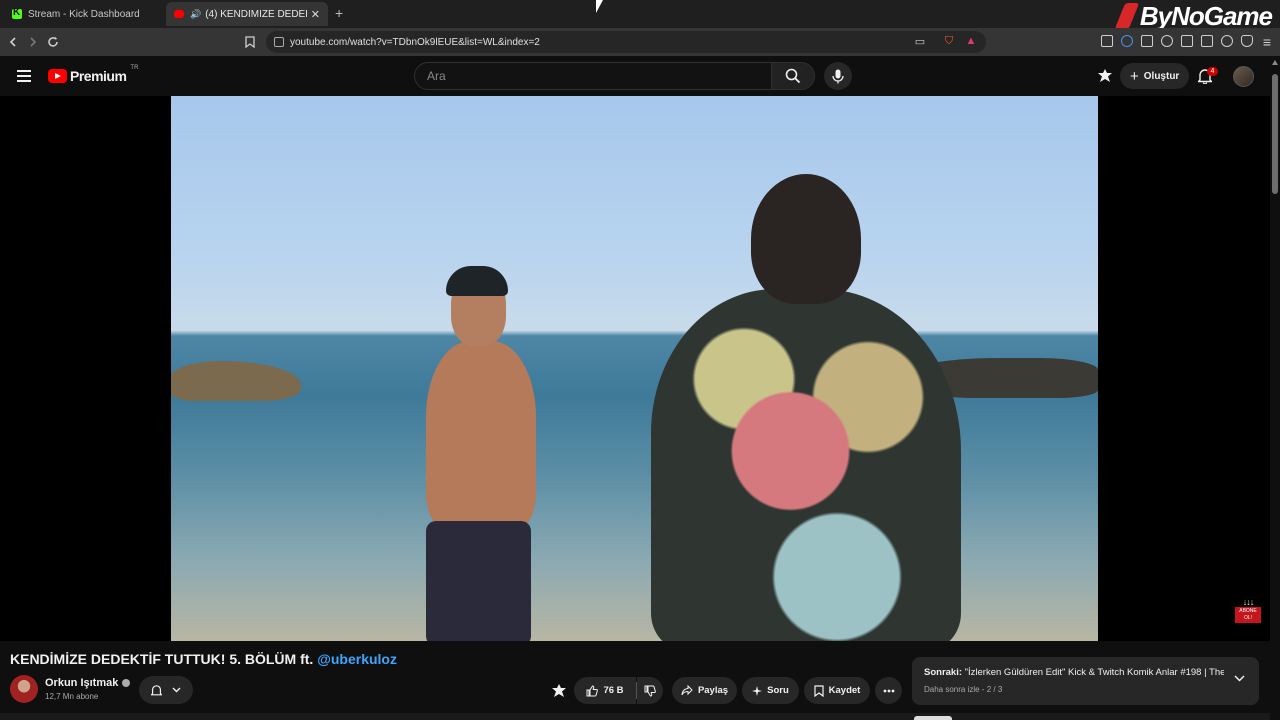  I want to click on wallet-icon, so click(1207, 41).